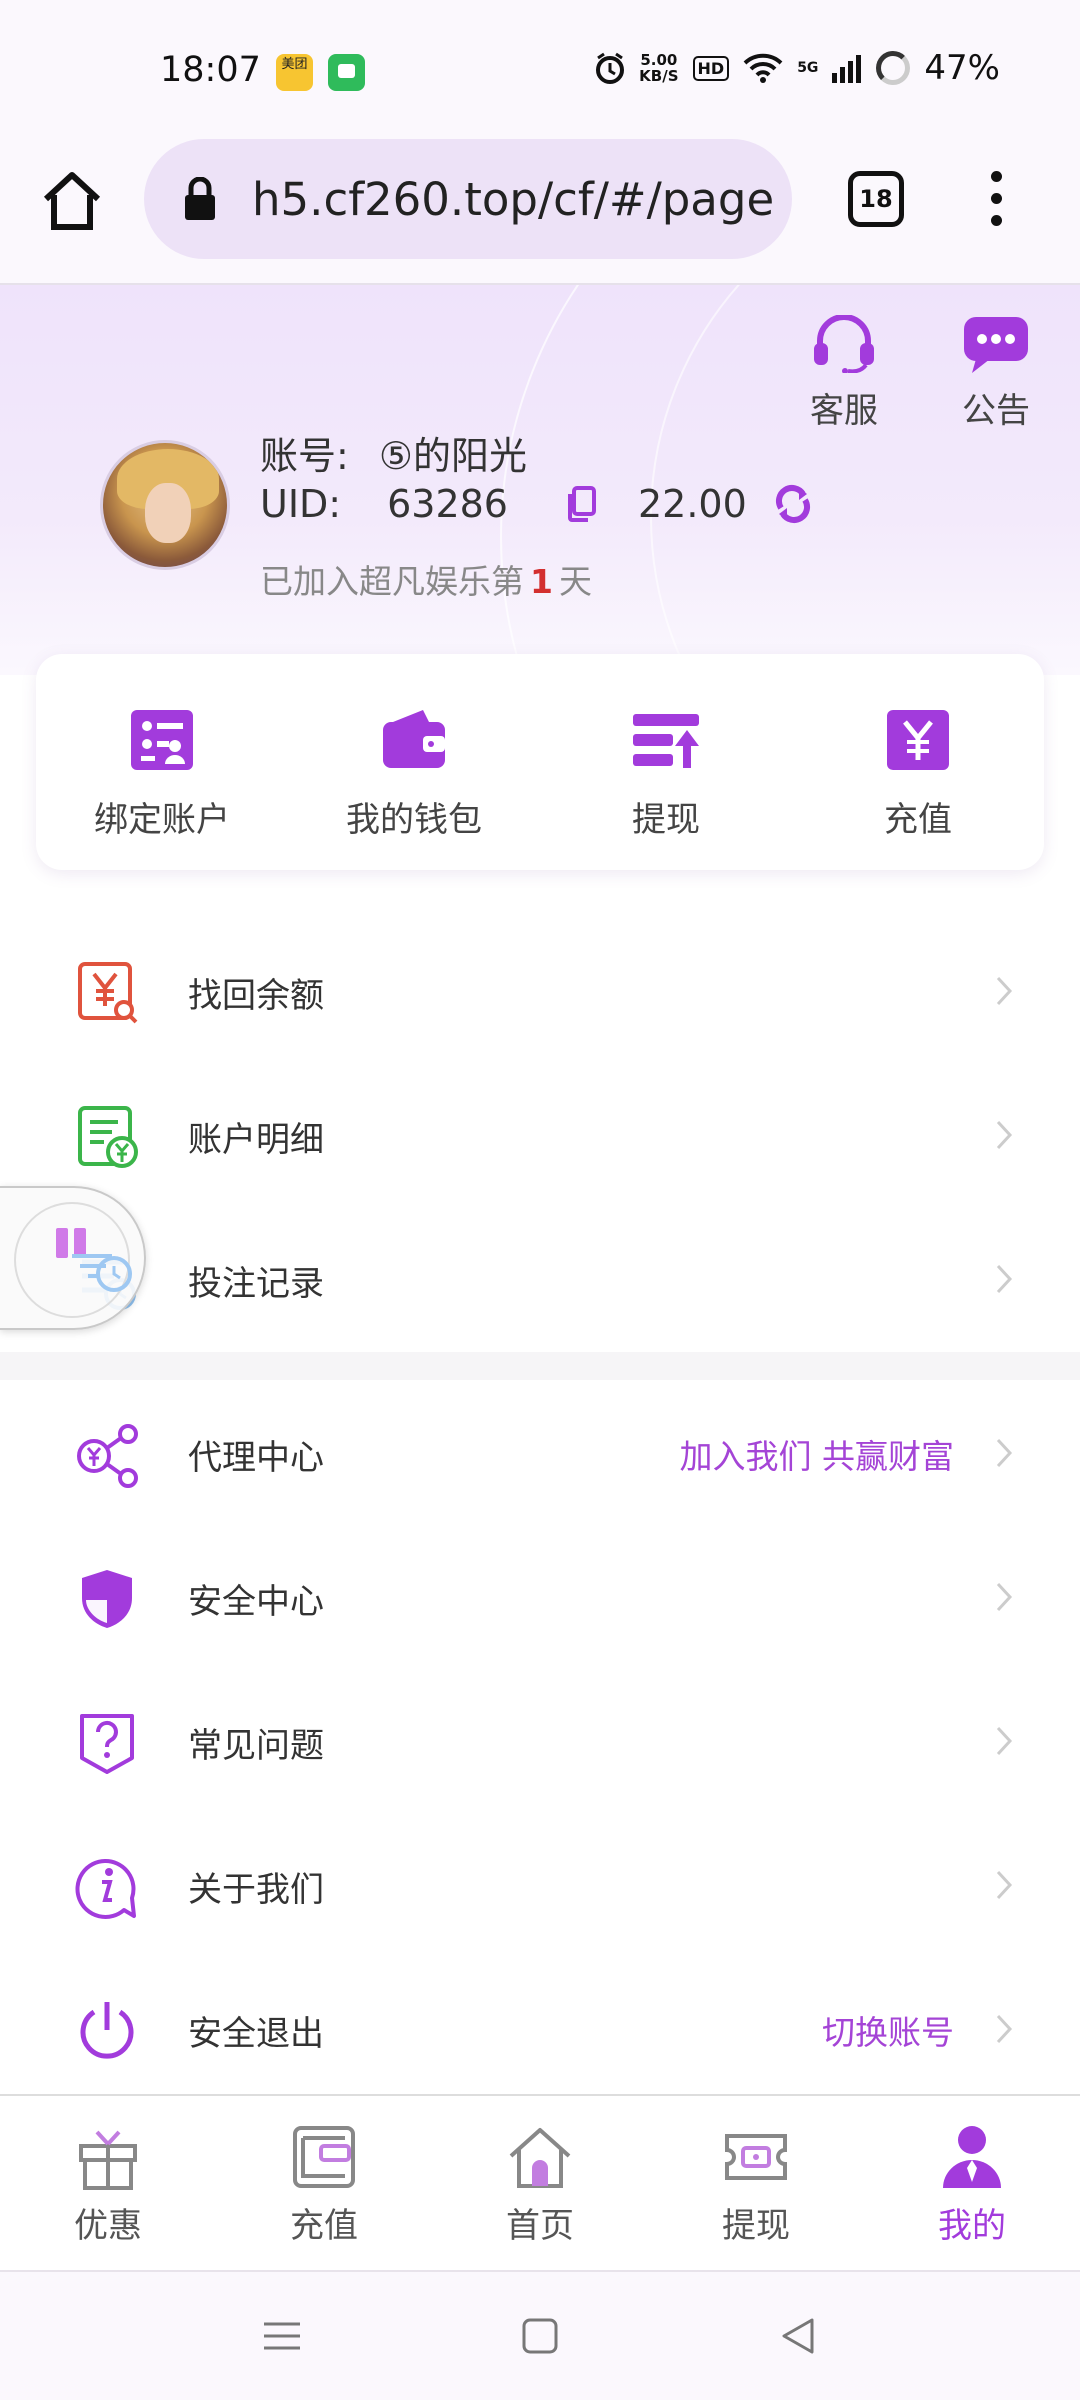 The width and height of the screenshot is (1080, 2400). Describe the element at coordinates (666, 820) in the screenshot. I see `withdraw-label: 提现` at that location.